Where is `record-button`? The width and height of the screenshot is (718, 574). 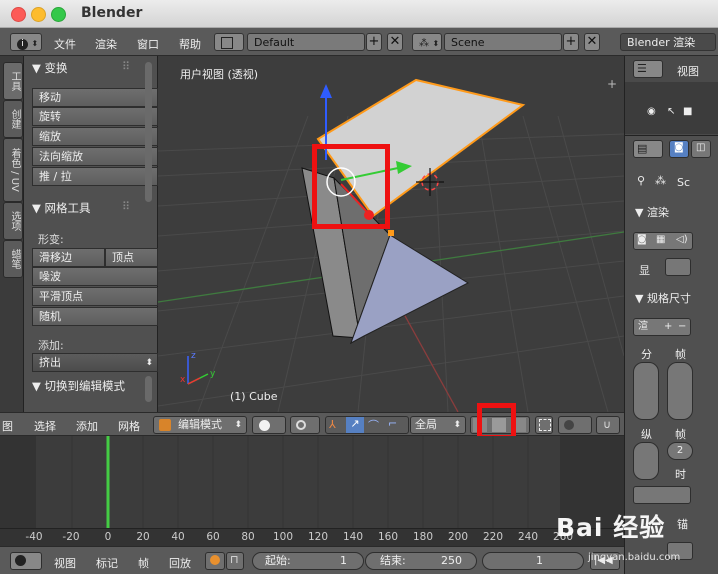
record-button is located at coordinates (215, 561).